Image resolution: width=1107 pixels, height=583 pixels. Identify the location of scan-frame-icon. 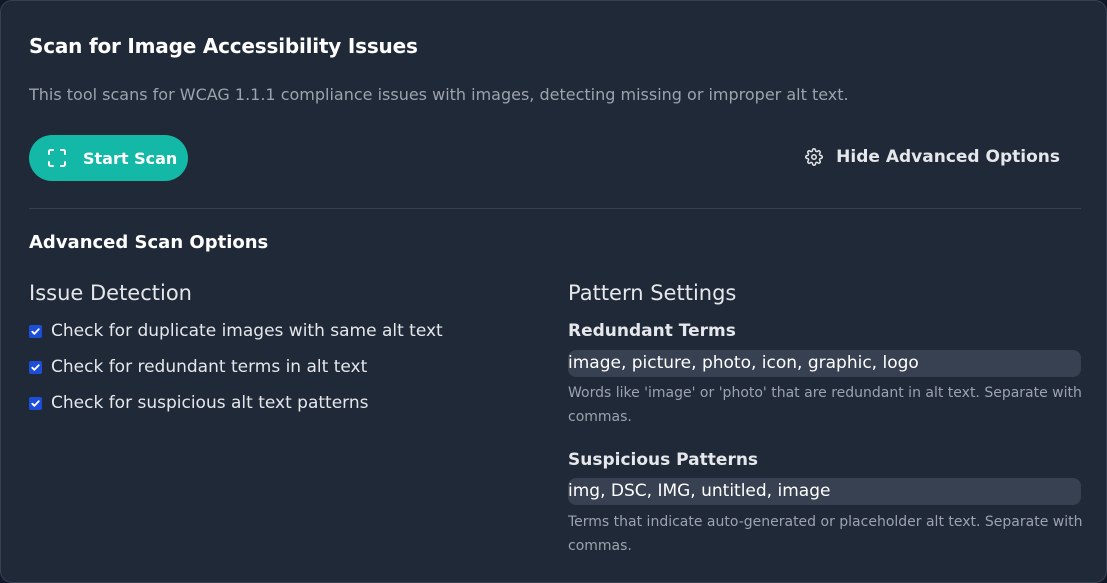
(57, 158).